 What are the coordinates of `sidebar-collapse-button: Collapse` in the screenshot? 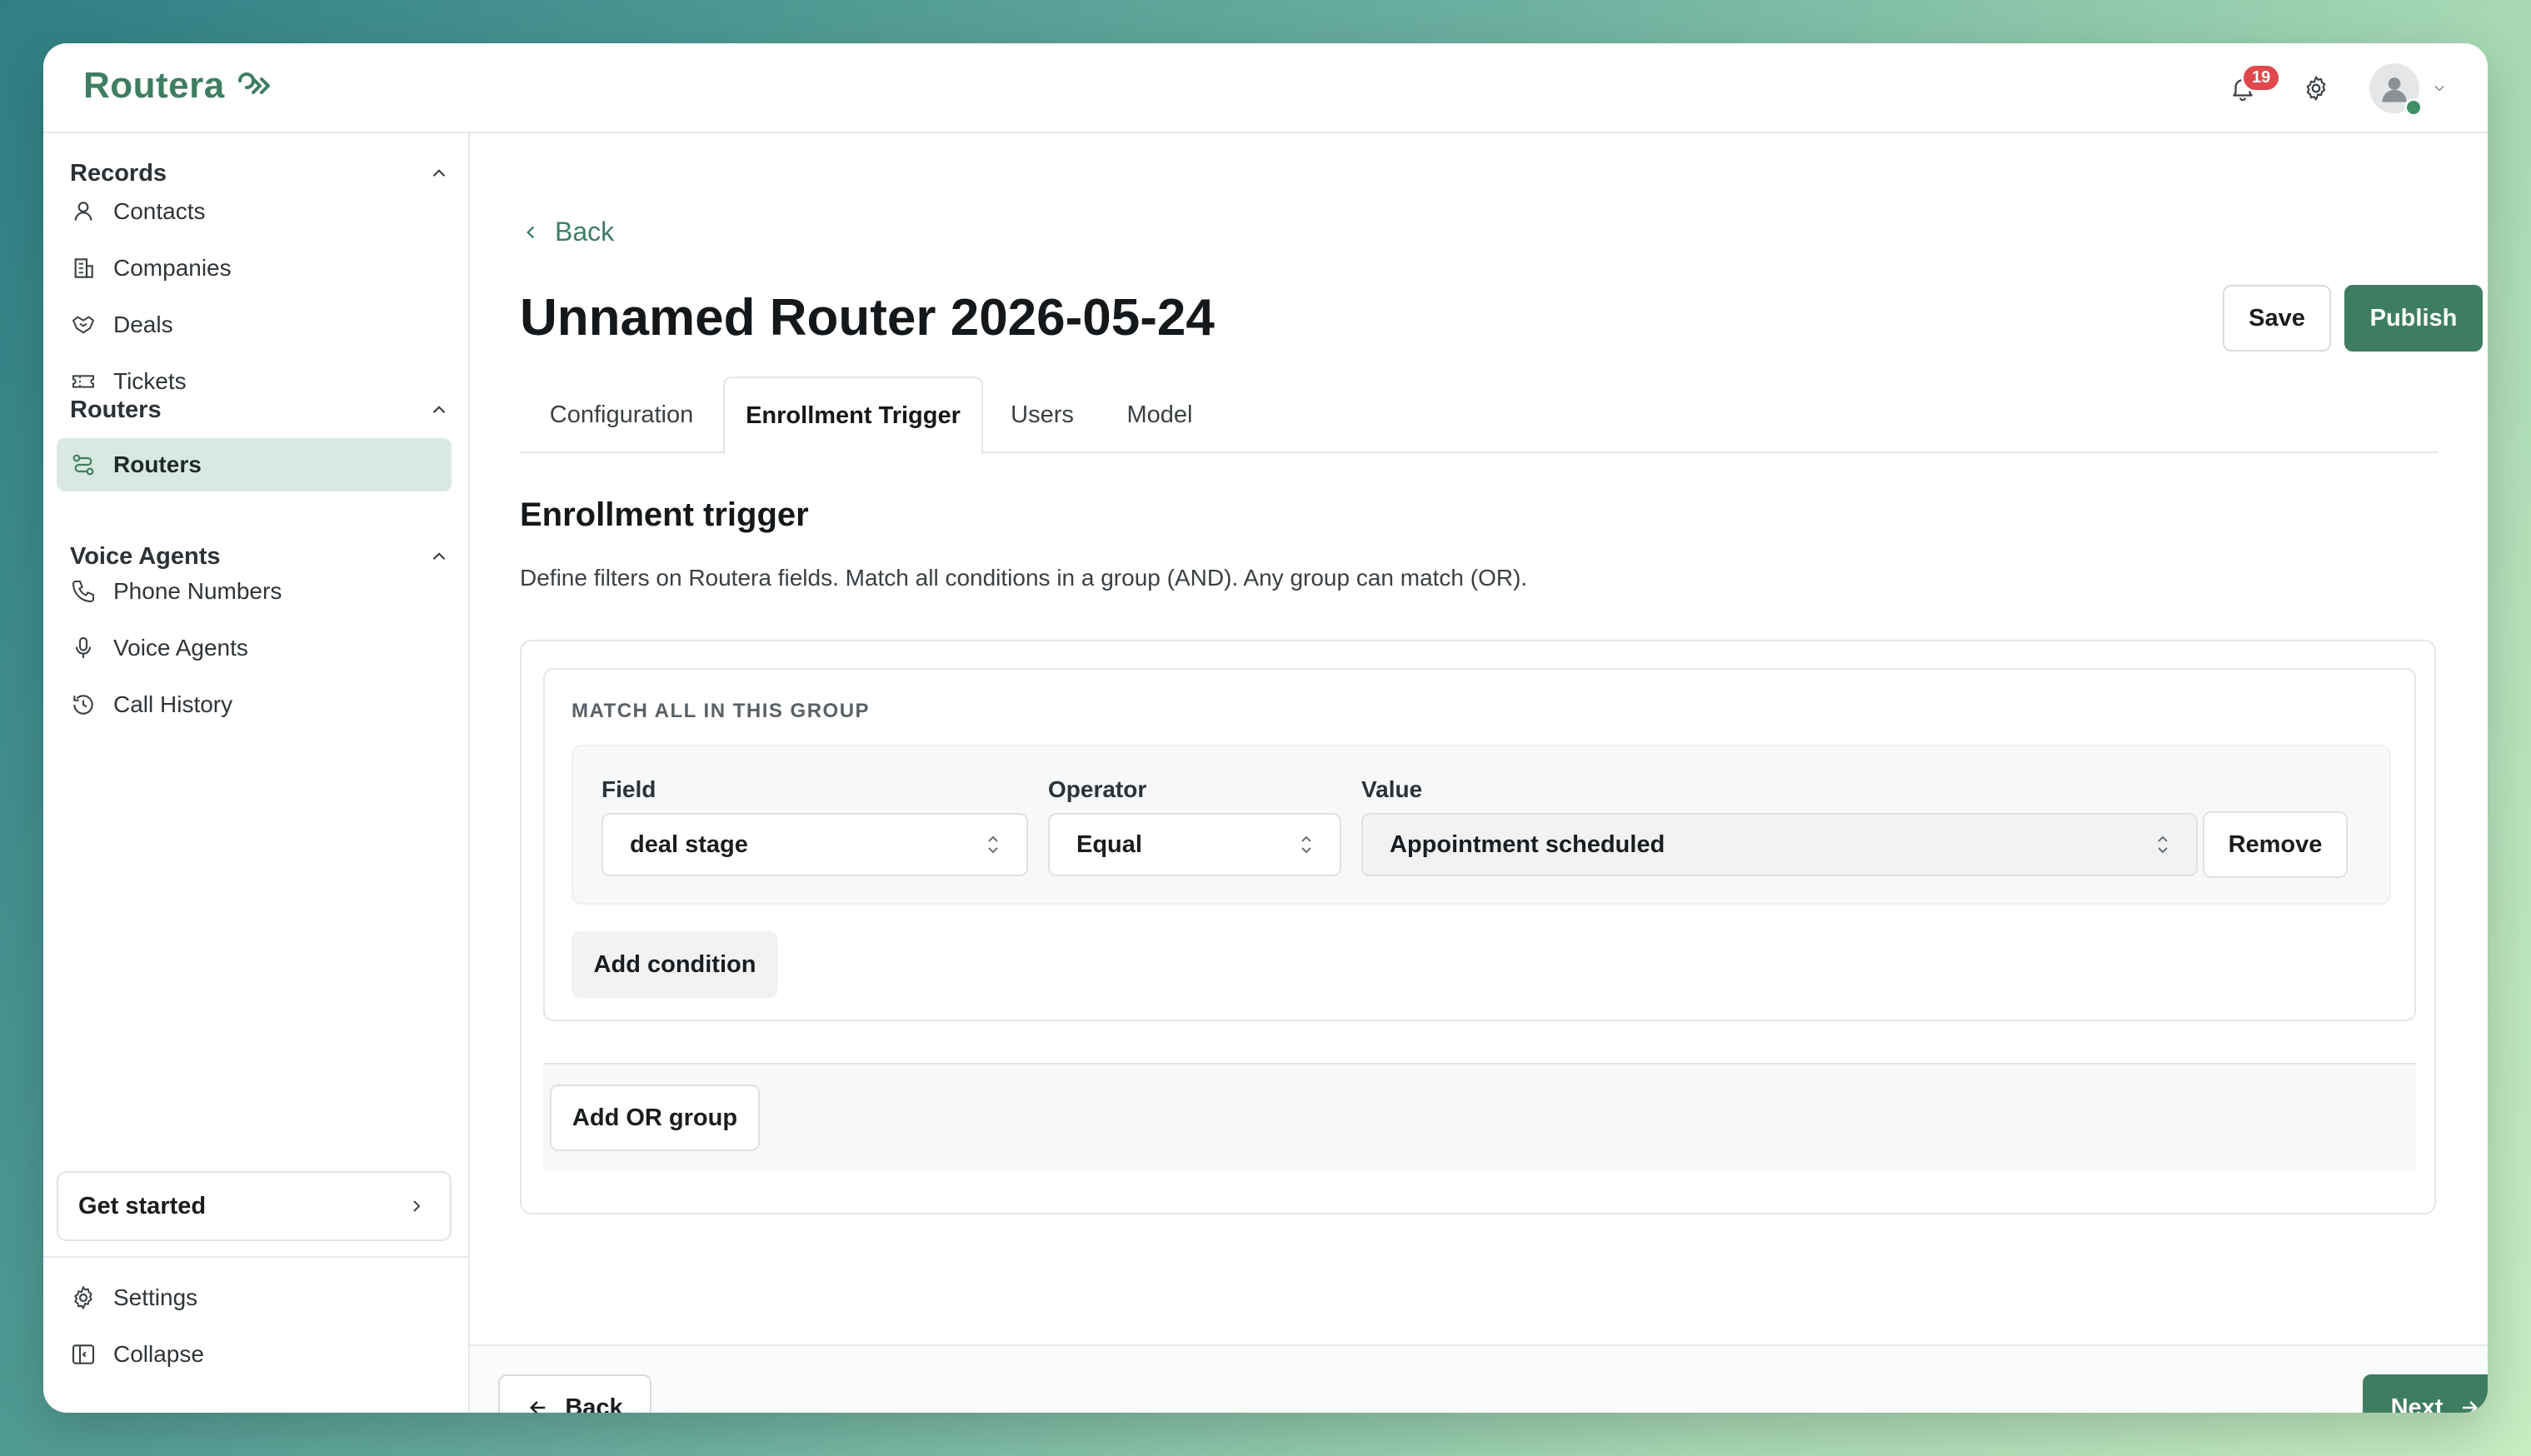 It's located at (254, 1354).